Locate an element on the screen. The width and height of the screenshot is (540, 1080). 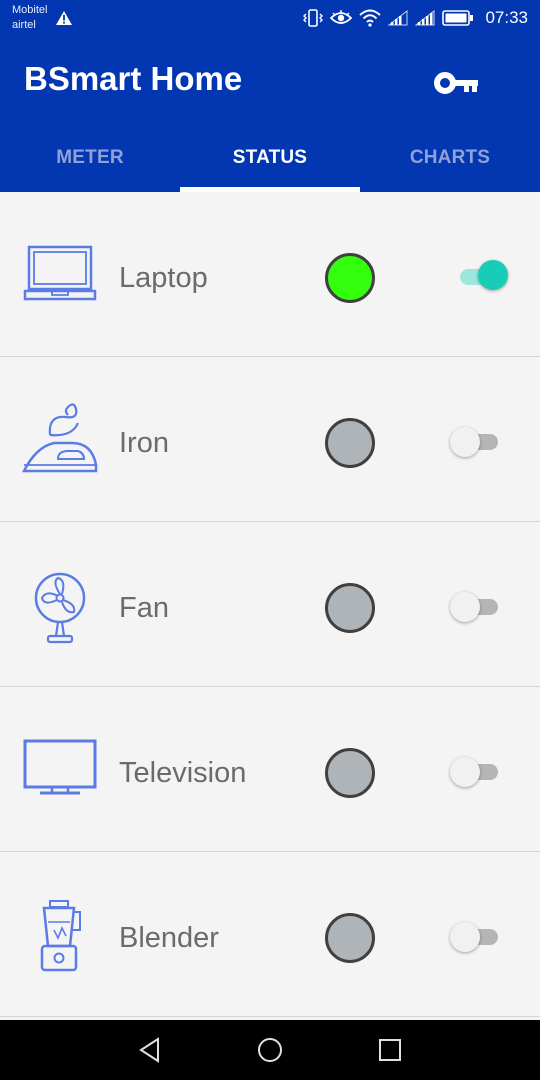
device-label: Iron is located at coordinates (144, 443).